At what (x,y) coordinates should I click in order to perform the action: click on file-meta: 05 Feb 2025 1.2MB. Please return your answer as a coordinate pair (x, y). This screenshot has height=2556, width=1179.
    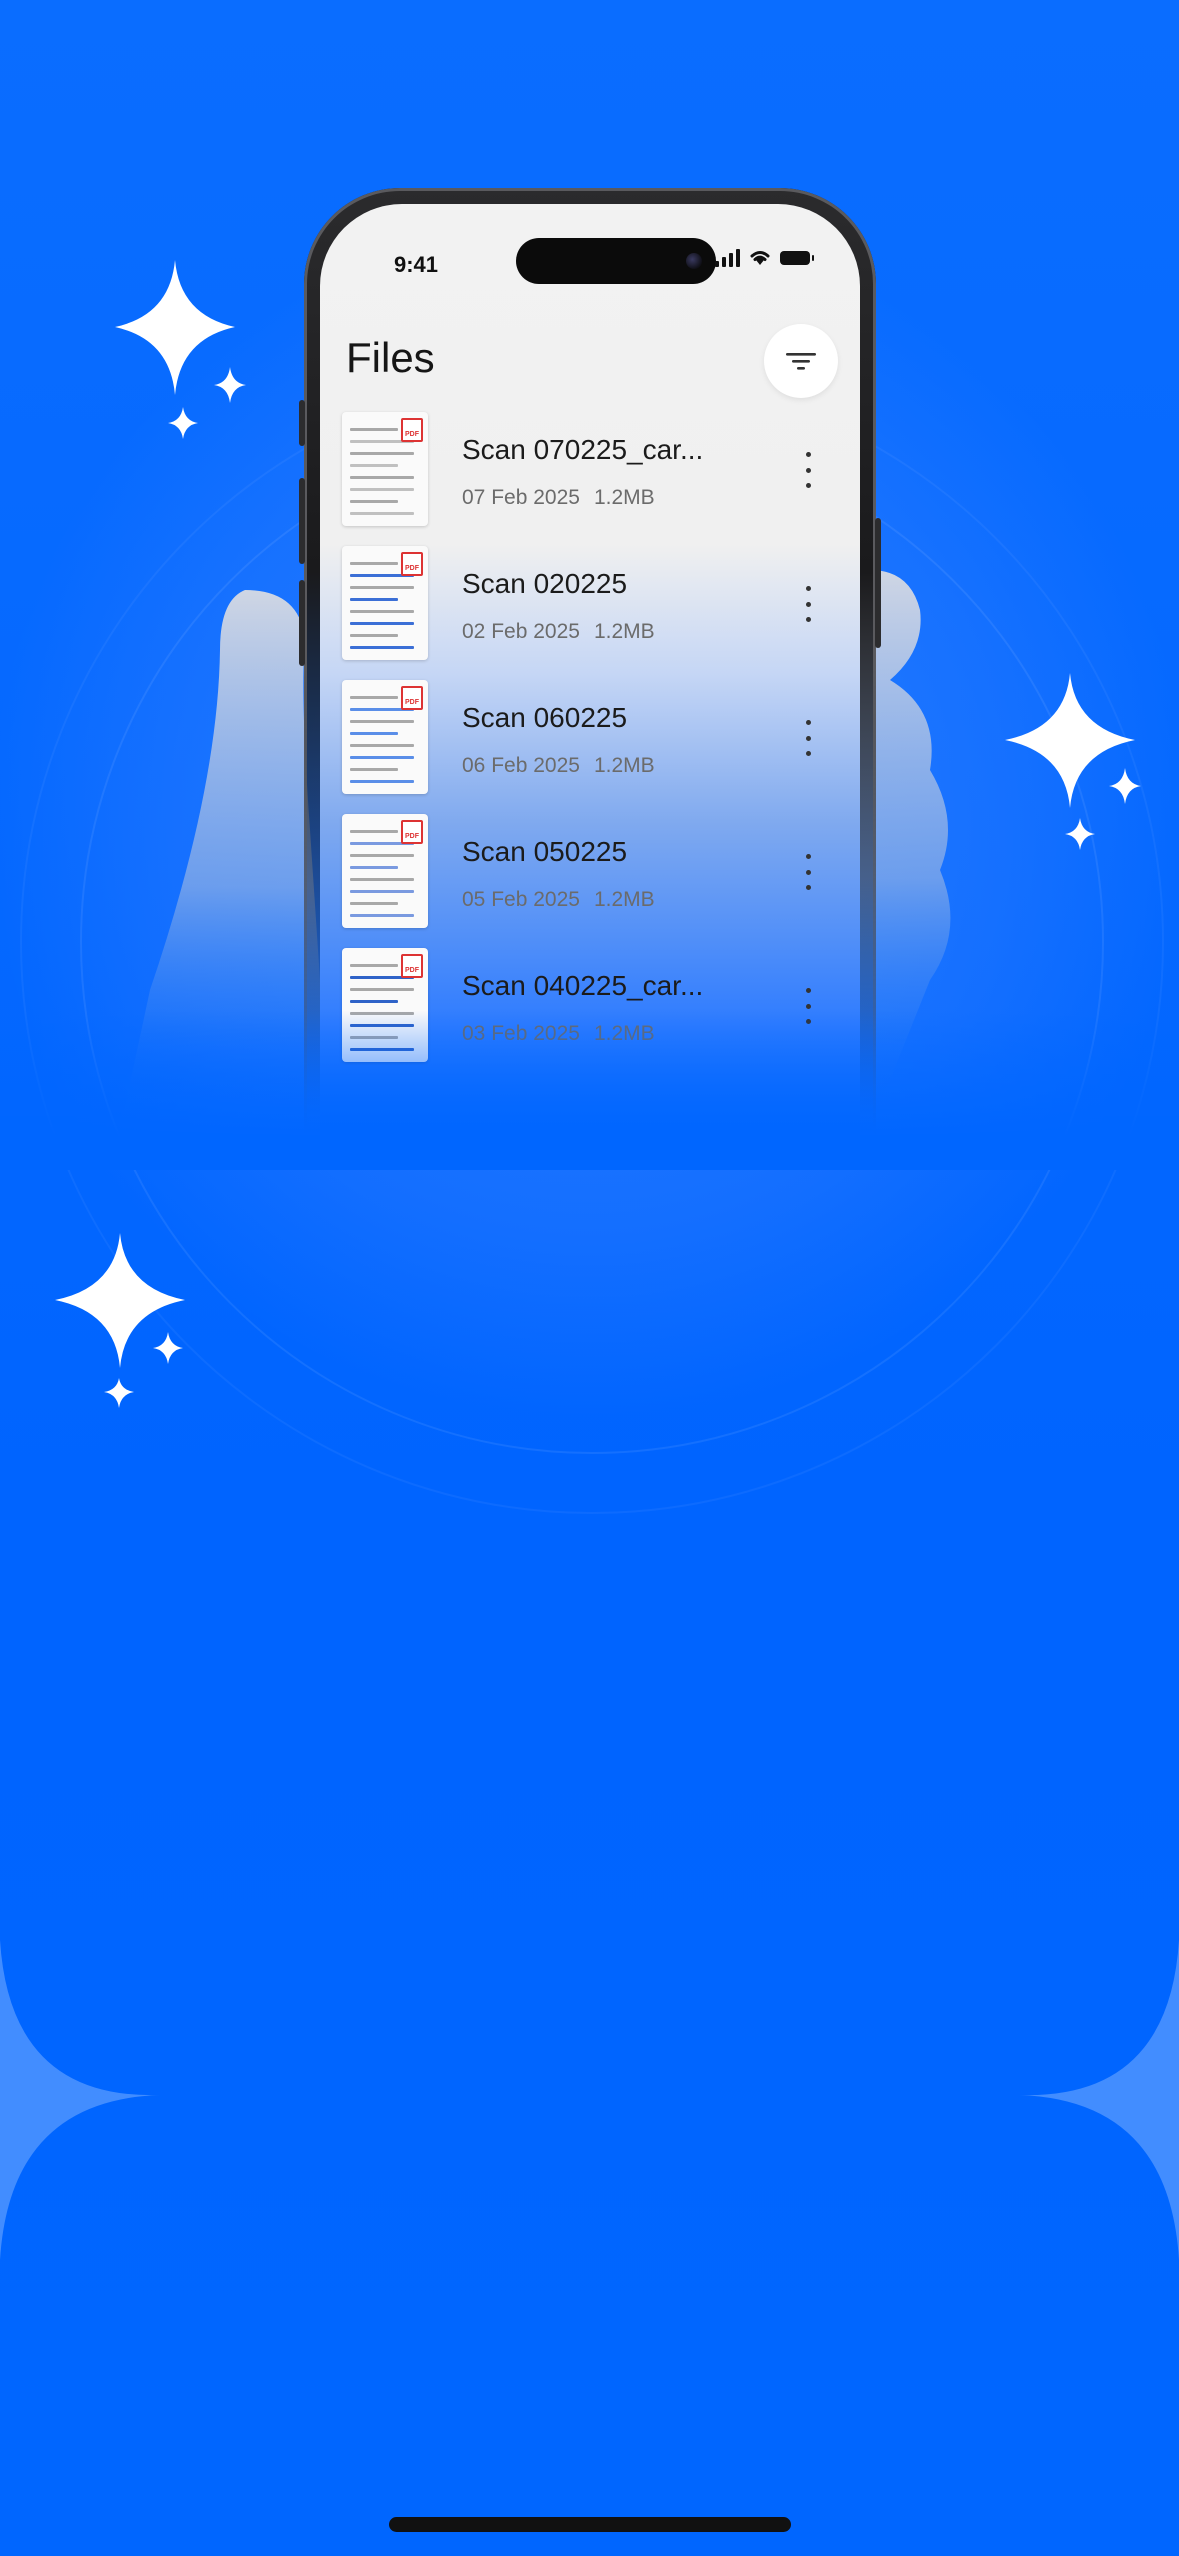
    Looking at the image, I should click on (558, 900).